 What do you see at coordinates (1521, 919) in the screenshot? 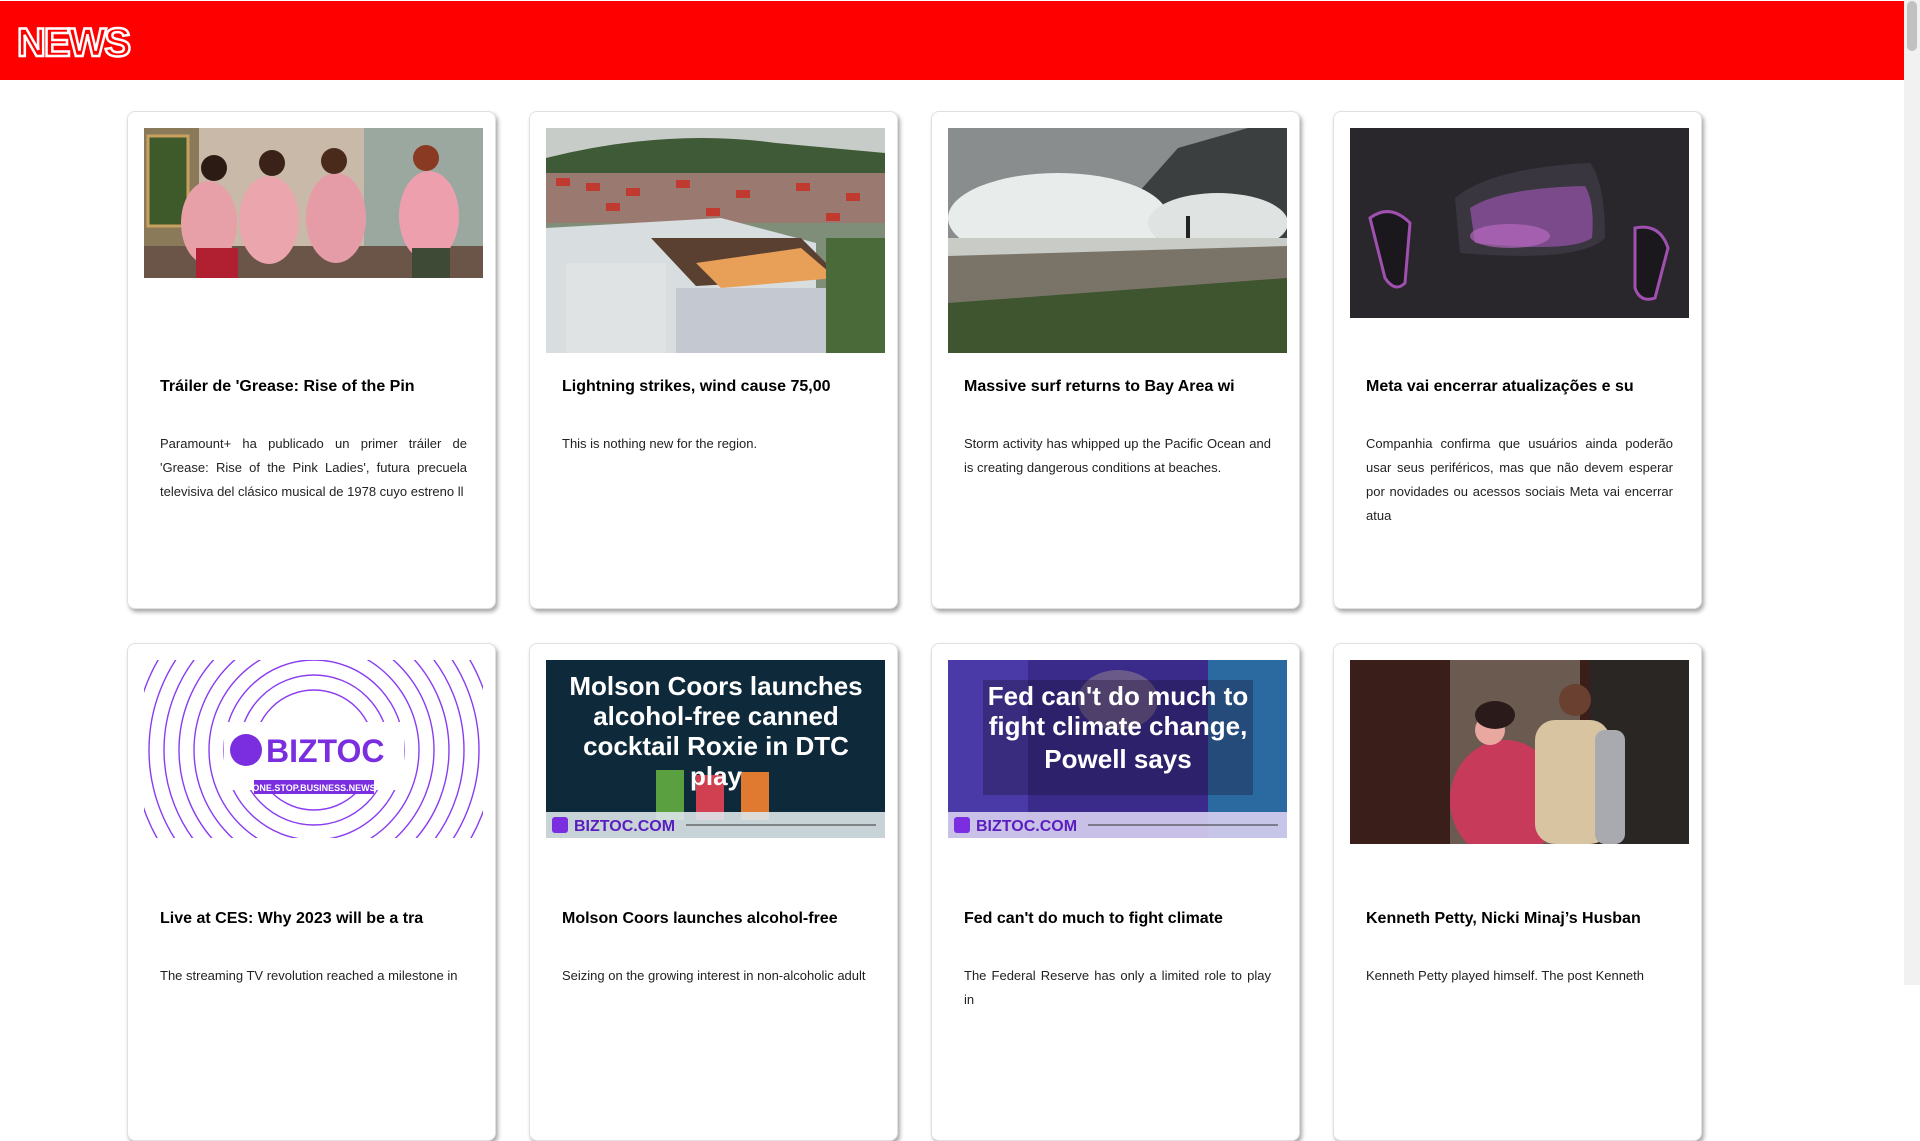
I see `article-title: Kenneth Petty, Nicki Minaj’s Husban` at bounding box center [1521, 919].